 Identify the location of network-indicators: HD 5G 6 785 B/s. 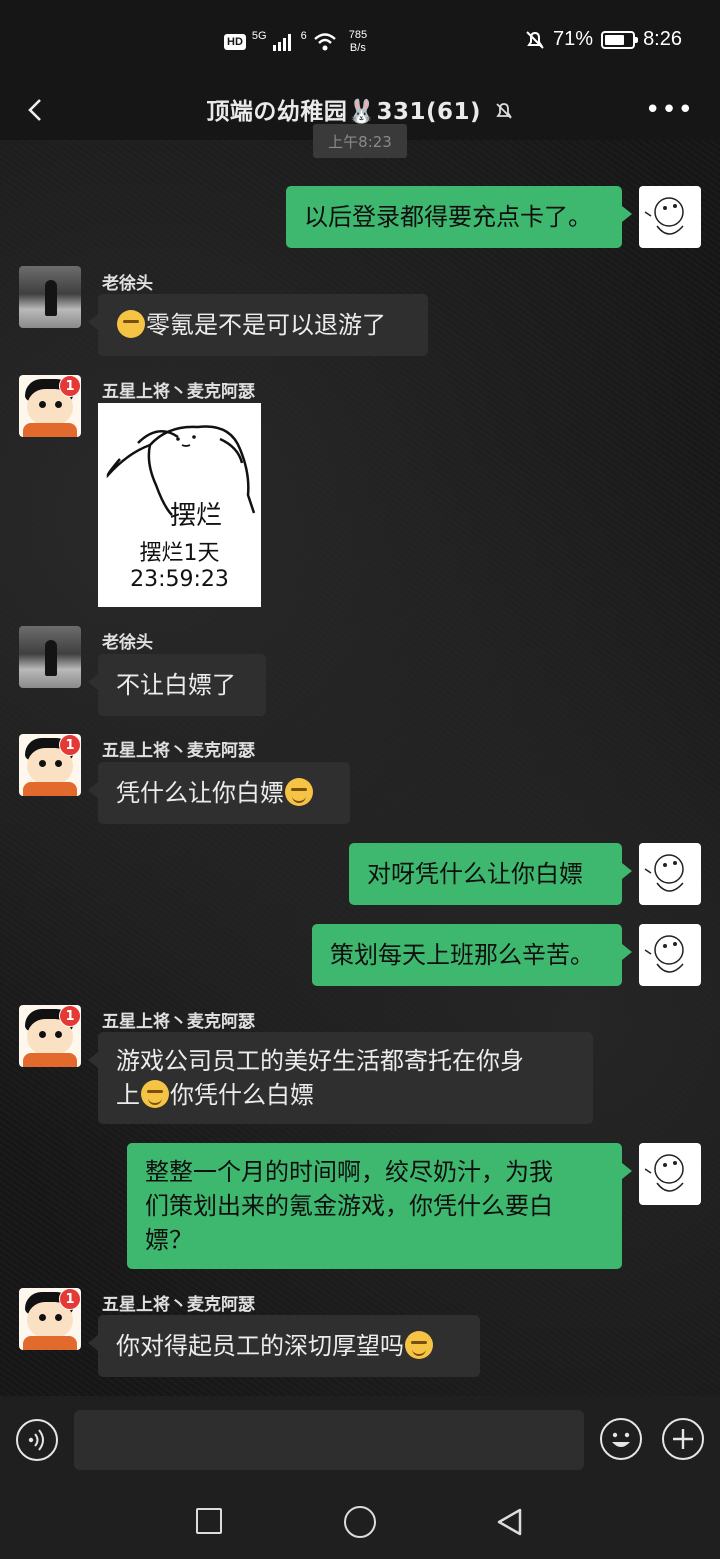
(295, 42).